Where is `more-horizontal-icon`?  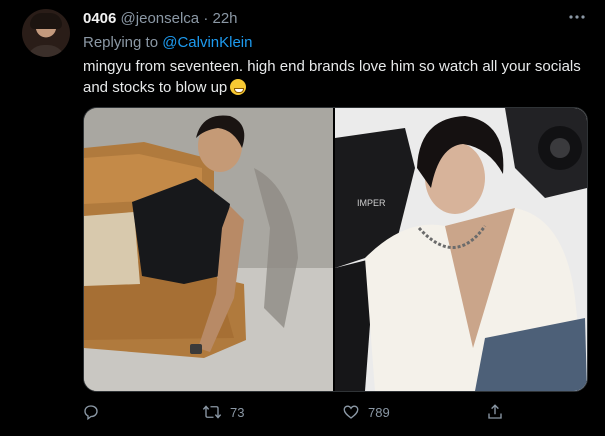 more-horizontal-icon is located at coordinates (577, 17).